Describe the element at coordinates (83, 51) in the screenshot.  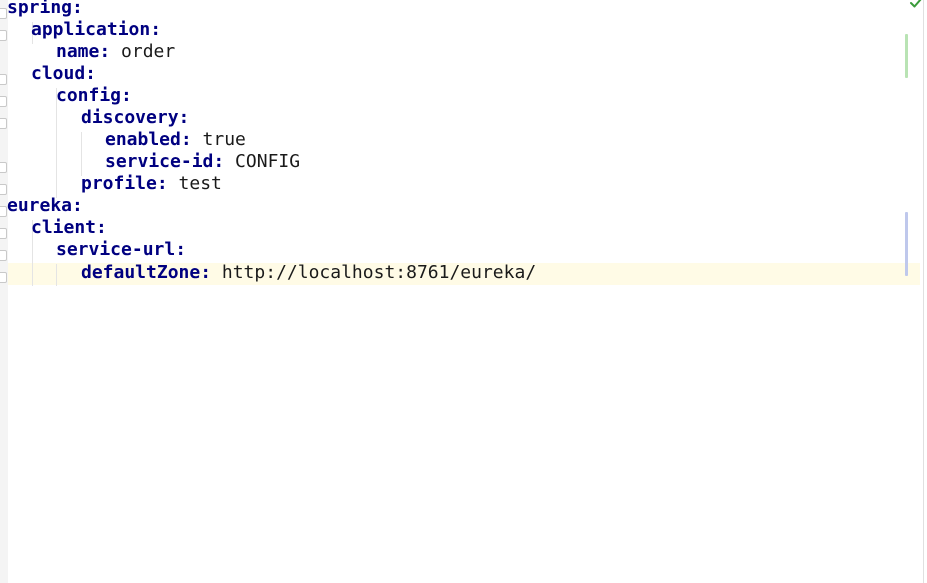
I see `yaml-key: name:` at that location.